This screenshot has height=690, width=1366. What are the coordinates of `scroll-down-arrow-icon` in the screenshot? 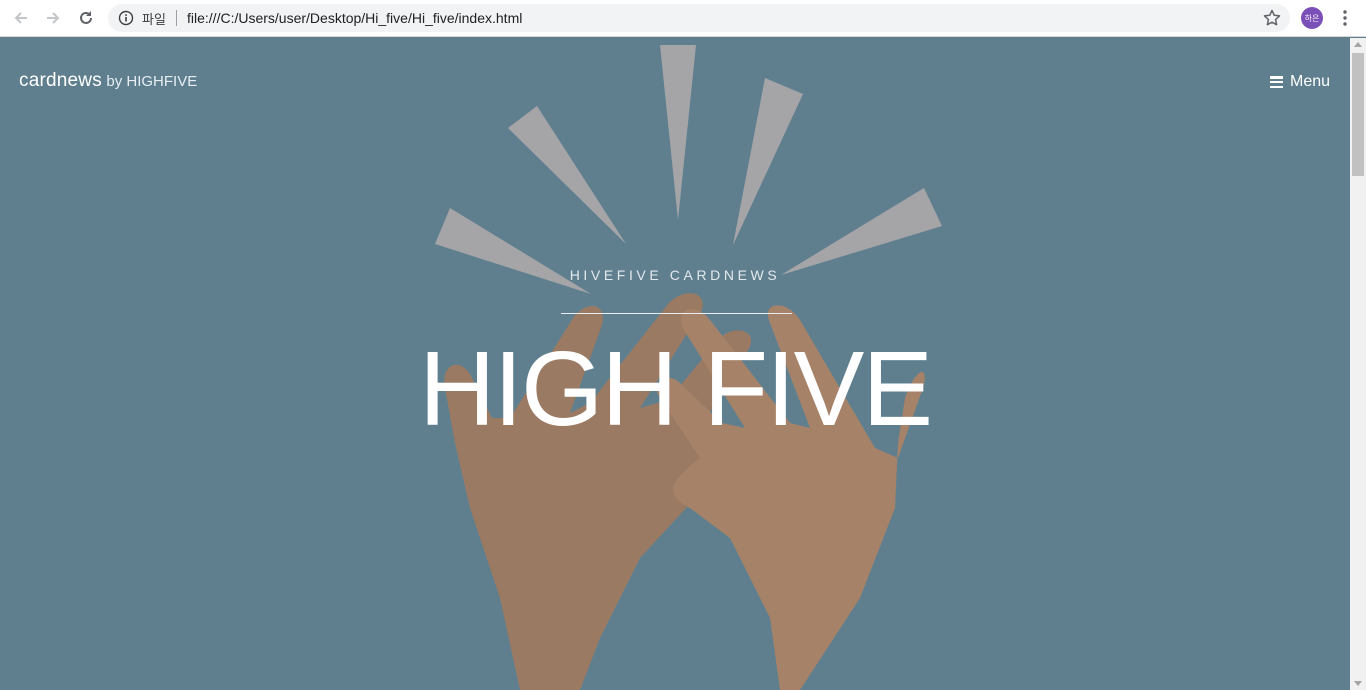 It's located at (1358, 683).